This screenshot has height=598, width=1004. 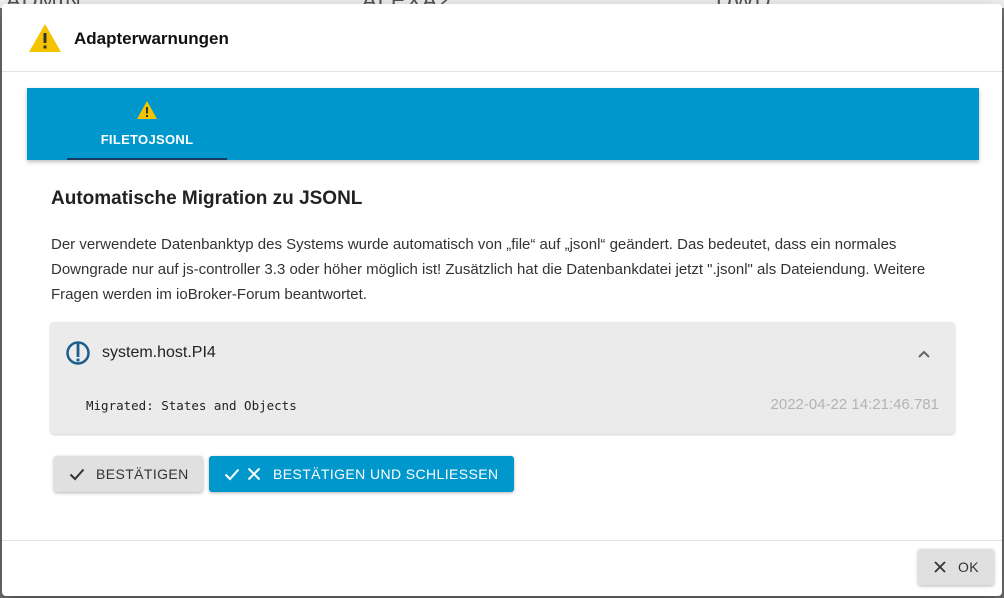 What do you see at coordinates (78, 353) in the screenshot?
I see `iobroker-logo-icon` at bounding box center [78, 353].